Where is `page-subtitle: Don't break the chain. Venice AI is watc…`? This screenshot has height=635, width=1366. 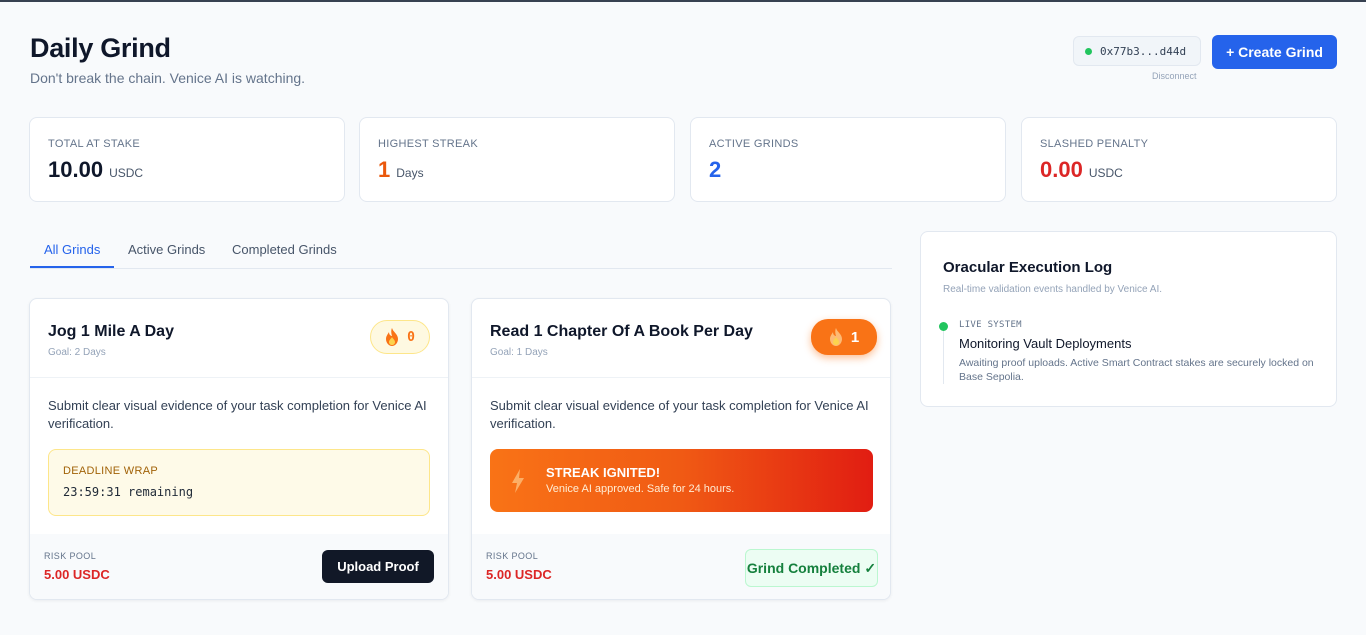 page-subtitle: Don't break the chain. Venice AI is watc… is located at coordinates (168, 78).